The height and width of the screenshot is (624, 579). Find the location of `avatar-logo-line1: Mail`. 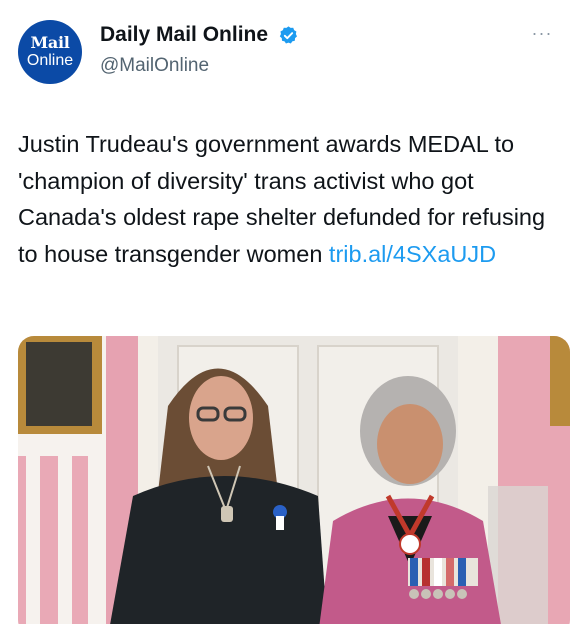

avatar-logo-line1: Mail is located at coordinates (50, 42).